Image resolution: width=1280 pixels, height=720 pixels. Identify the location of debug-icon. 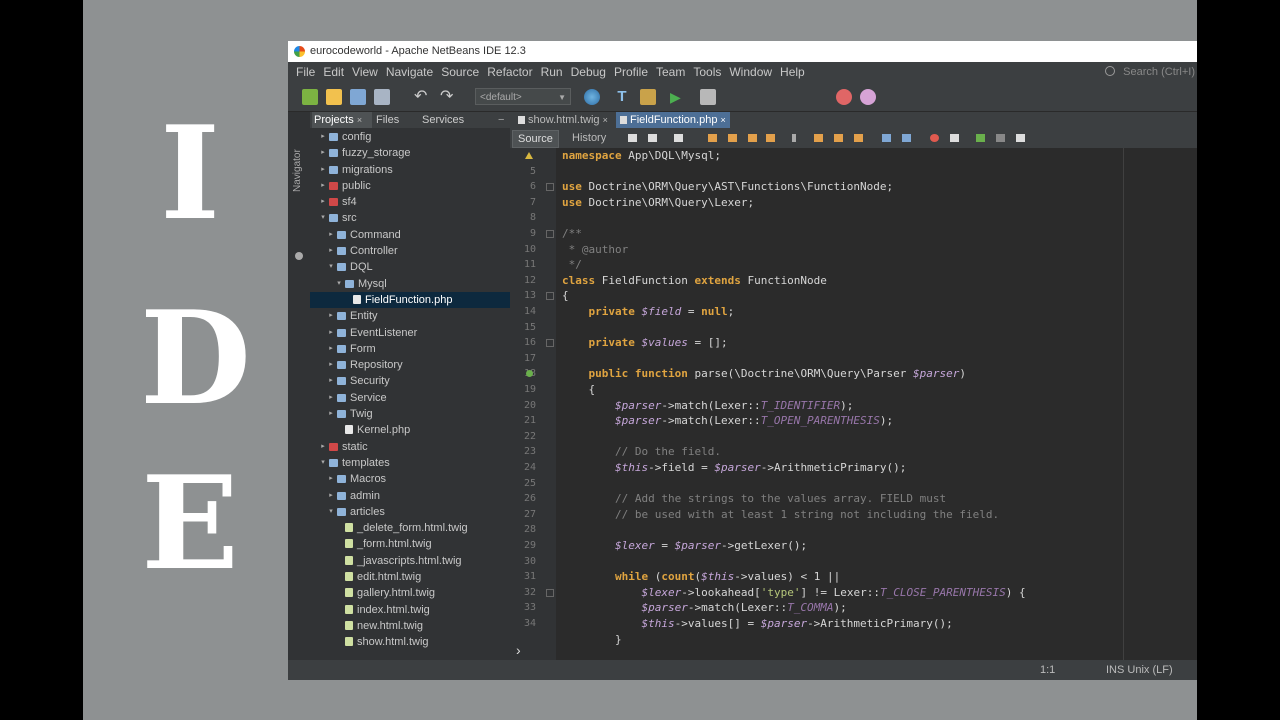
(708, 97).